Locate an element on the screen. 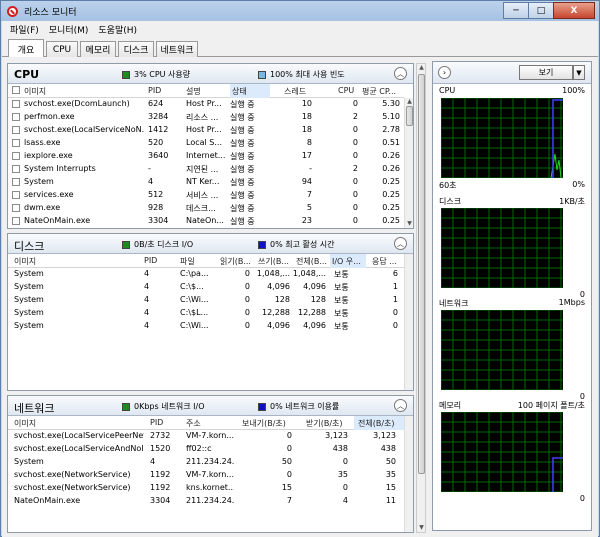  menu-file: 파일(F) is located at coordinates (24, 29).